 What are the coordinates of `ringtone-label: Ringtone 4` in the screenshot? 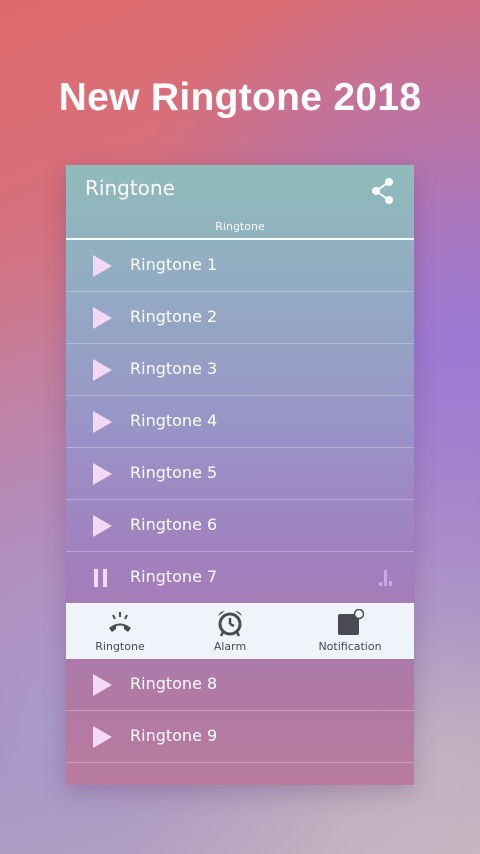 It's located at (174, 420).